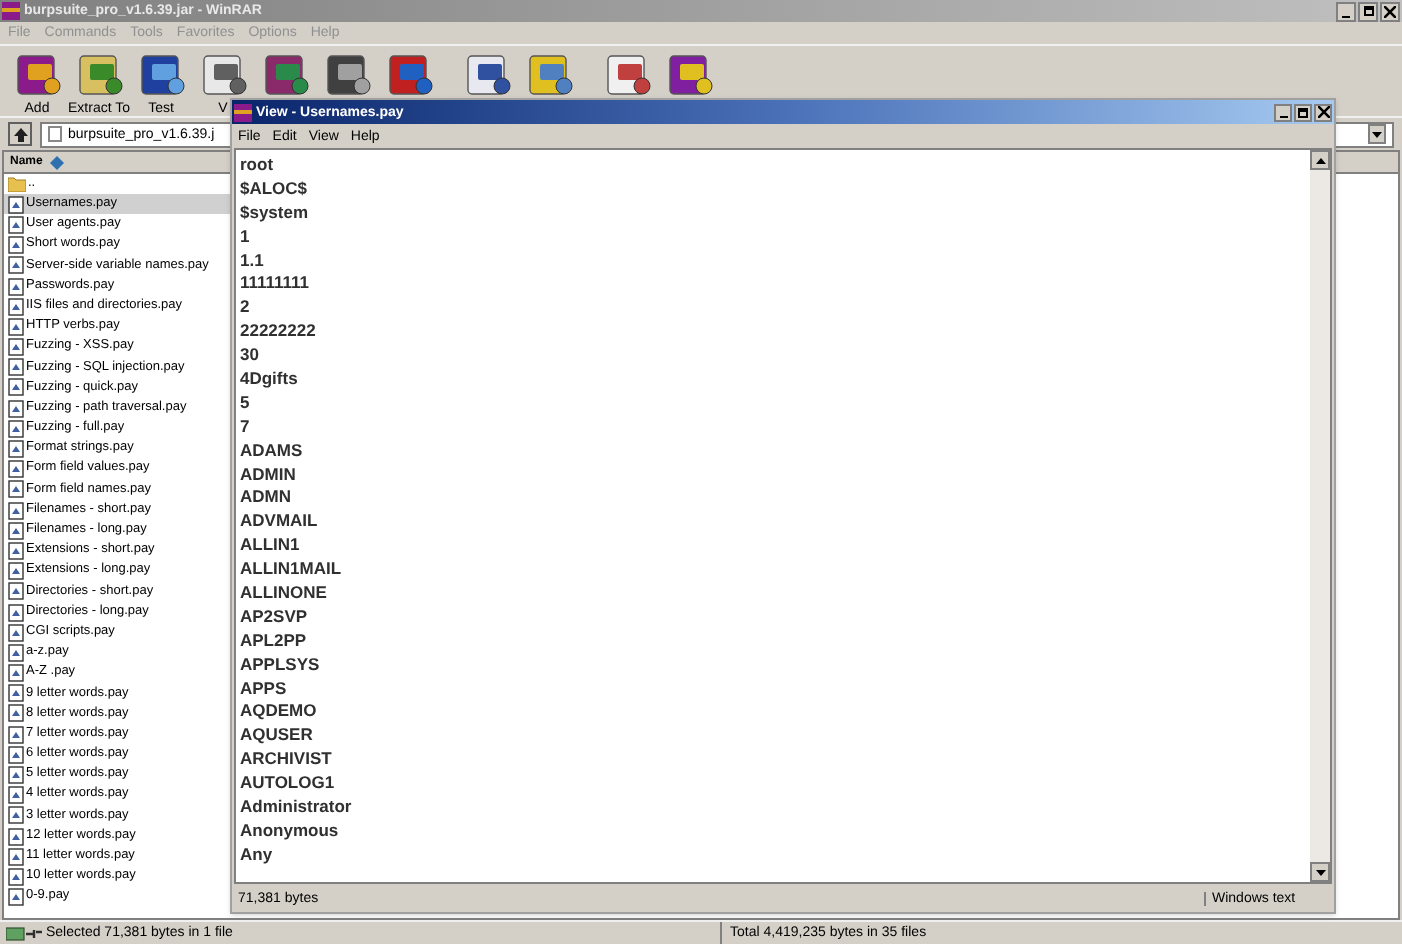 The image size is (1402, 944). What do you see at coordinates (274, 641) in the screenshot?
I see `text-line: APL2PP` at bounding box center [274, 641].